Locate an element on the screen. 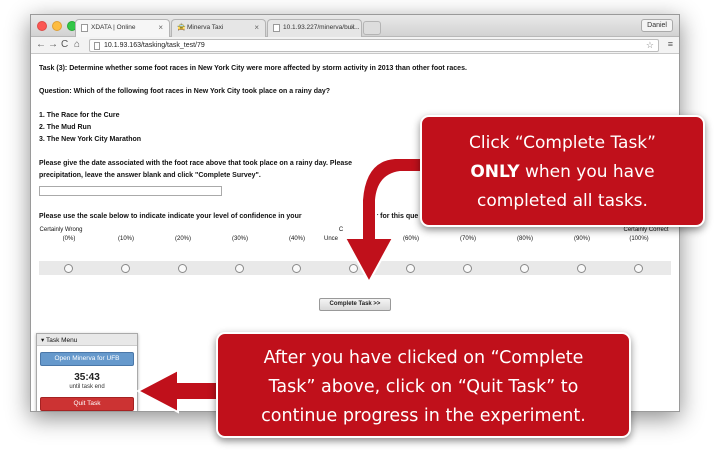 The width and height of the screenshot is (720, 450). scale-percent-label: (40%) is located at coordinates (296, 239).